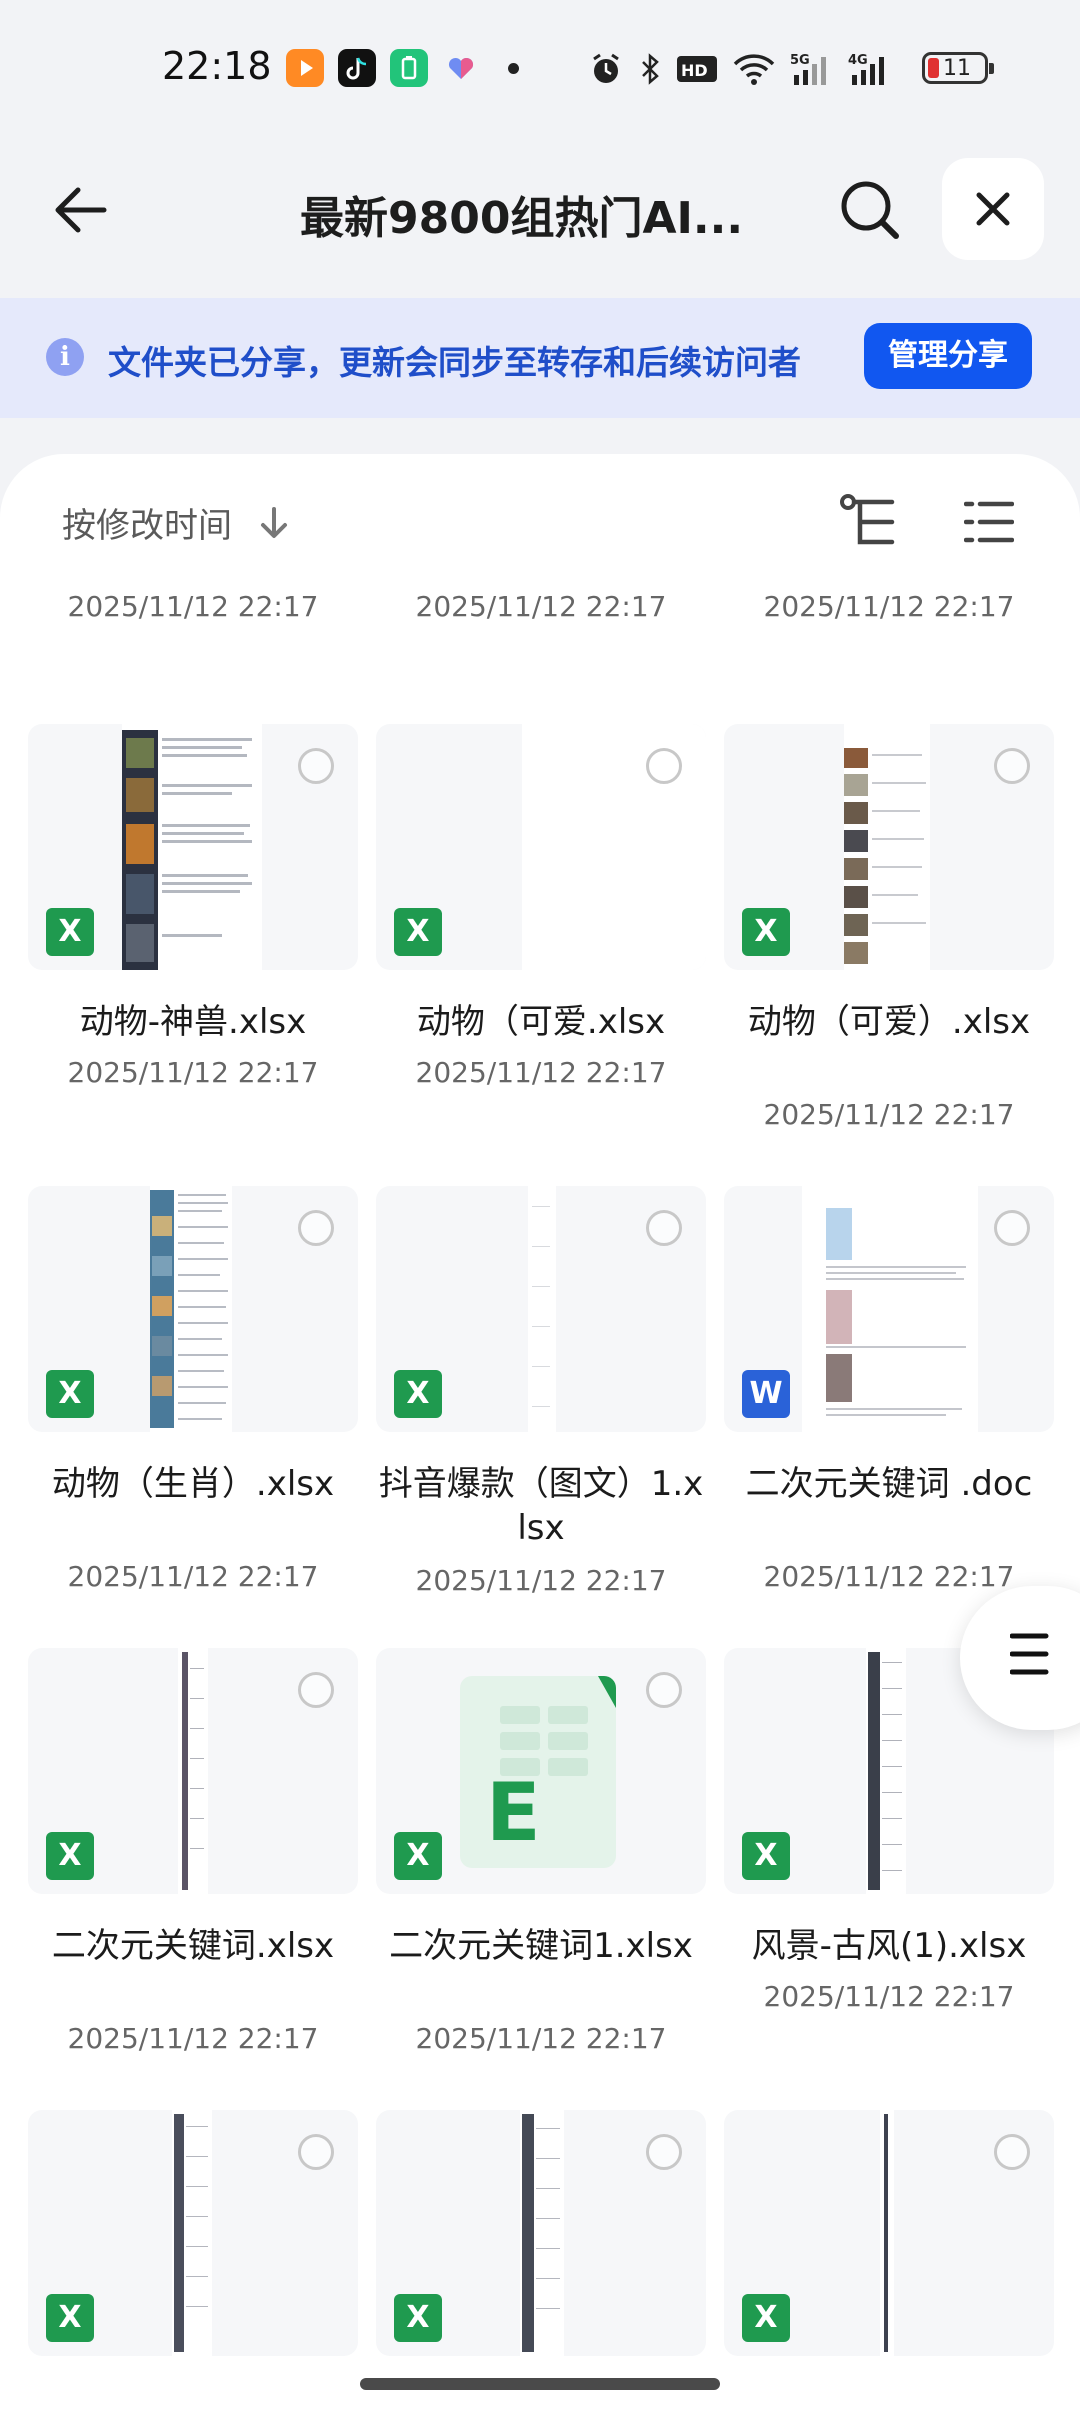 Image resolution: width=1080 pixels, height=2412 pixels. I want to click on list-view-button, so click(989, 522).